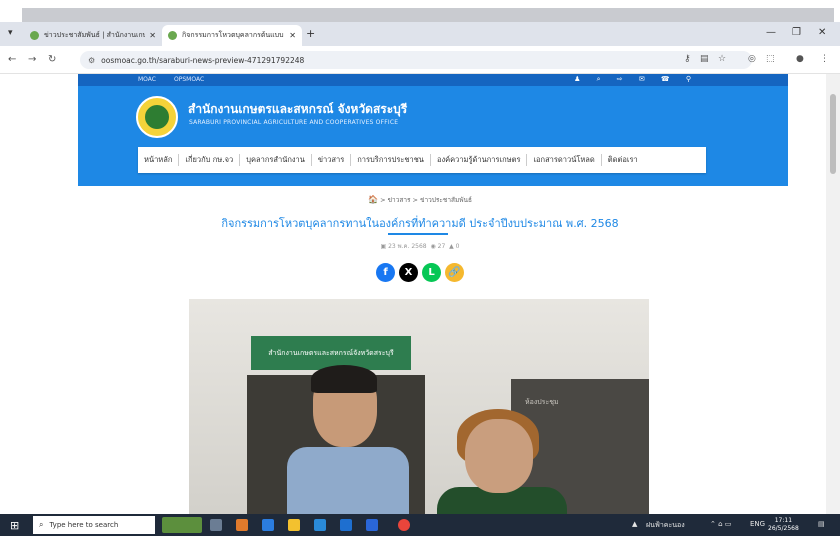  I want to click on comment-icon: ▲, so click(451, 246).